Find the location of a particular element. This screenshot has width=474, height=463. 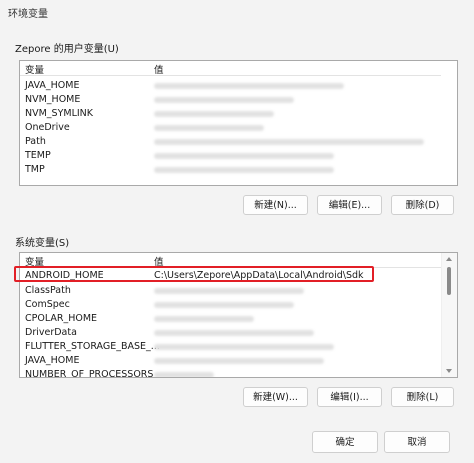

table-row: Path is located at coordinates (230, 142).